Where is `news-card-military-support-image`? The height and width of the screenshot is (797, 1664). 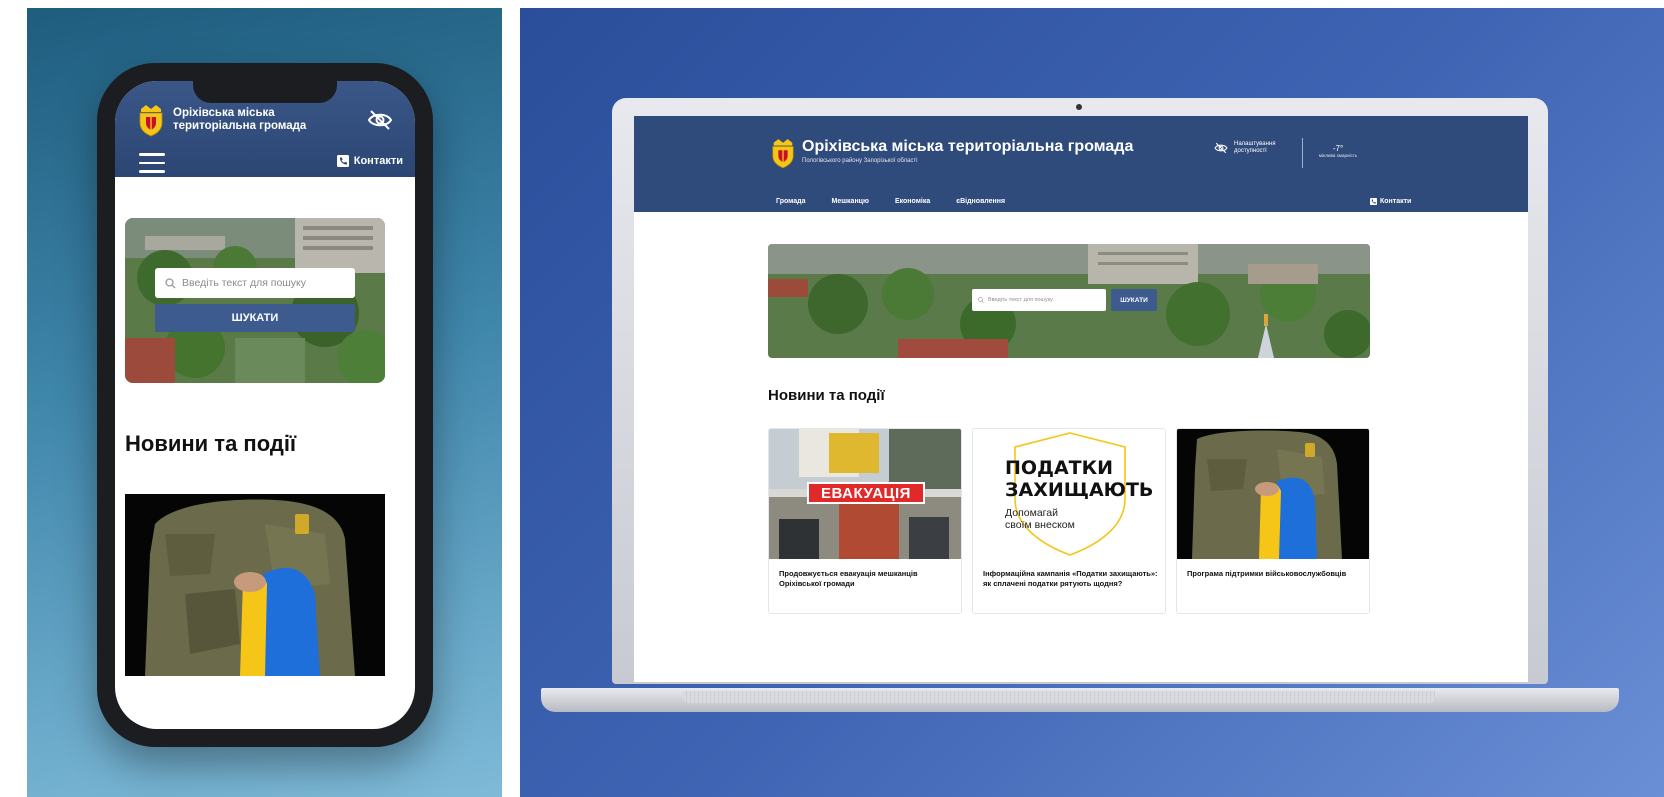 news-card-military-support-image is located at coordinates (1273, 494).